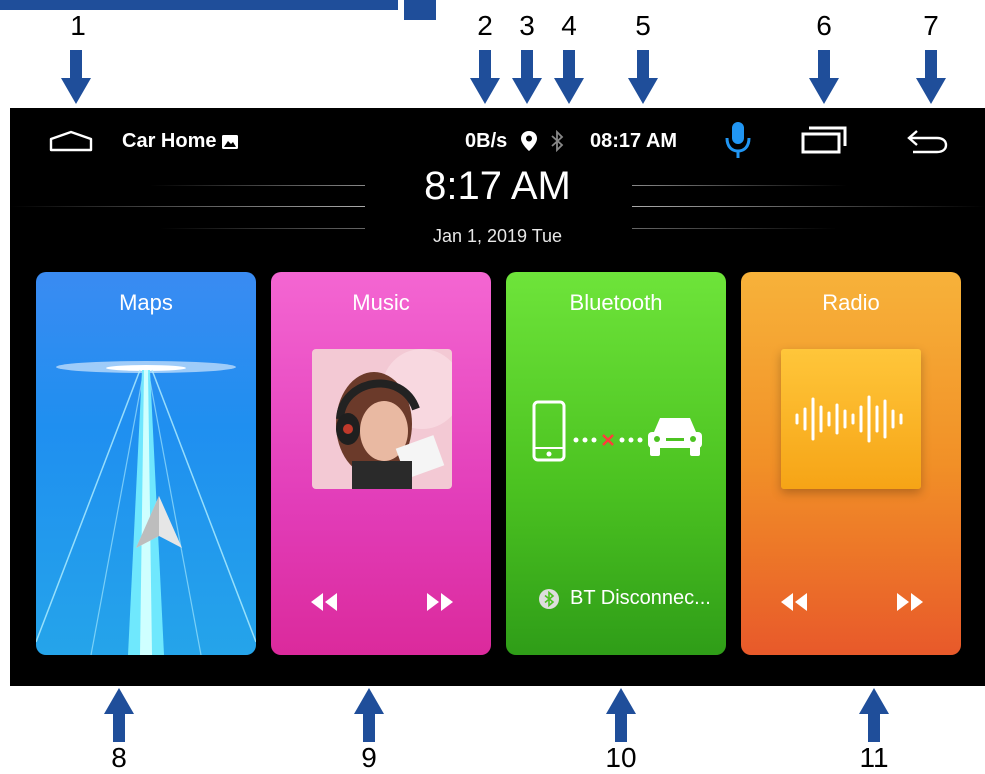 The image size is (985, 774). What do you see at coordinates (78, 25) in the screenshot?
I see `callout-1: 1` at bounding box center [78, 25].